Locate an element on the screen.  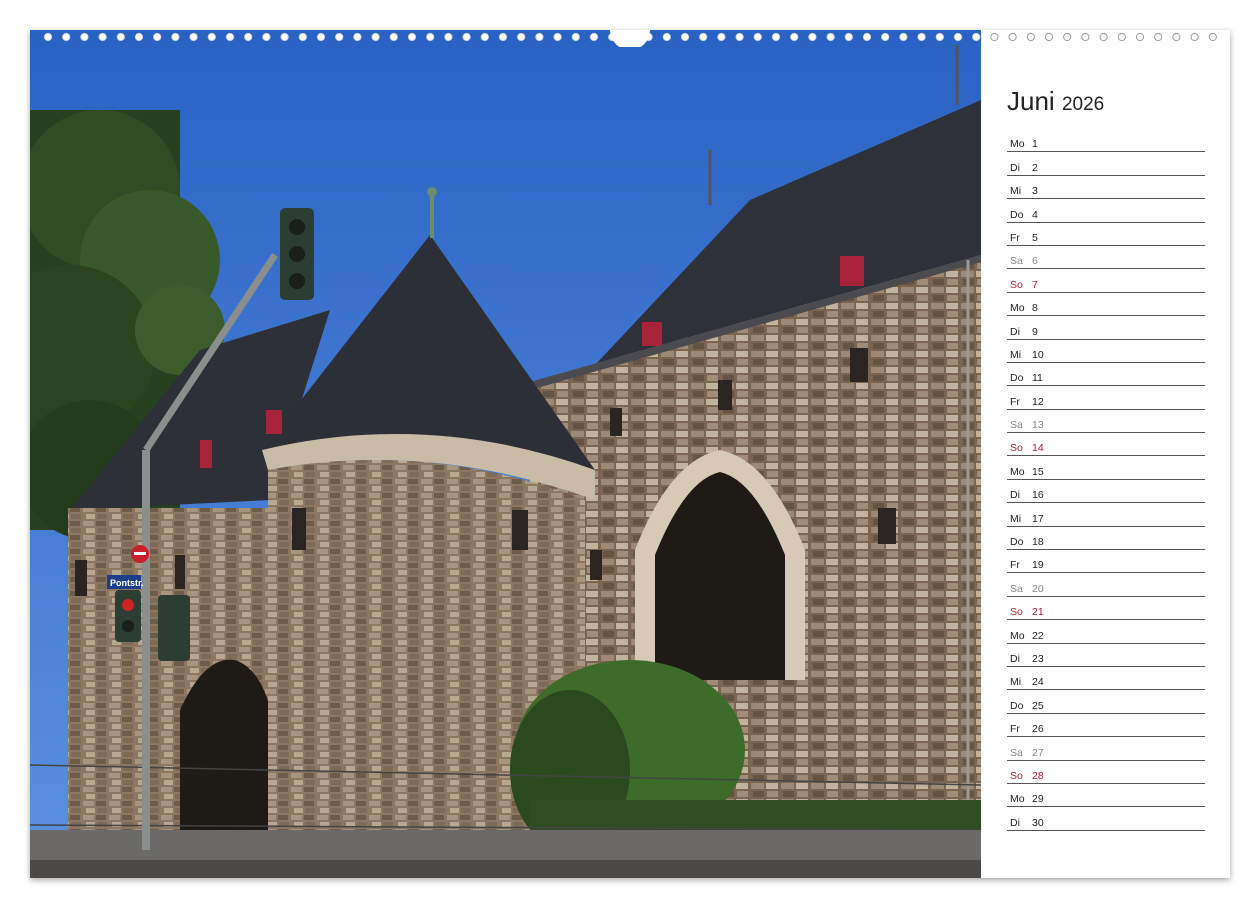
day-row: Sa 20 is located at coordinates (1106, 585).